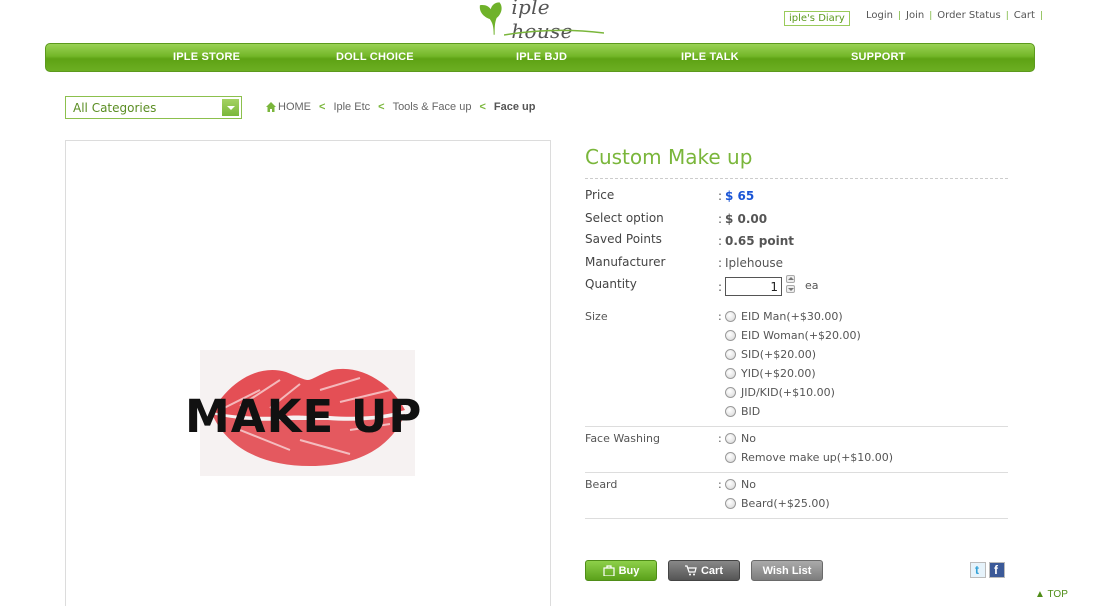 The width and height of the screenshot is (1118, 606). I want to click on bag-icon, so click(609, 570).